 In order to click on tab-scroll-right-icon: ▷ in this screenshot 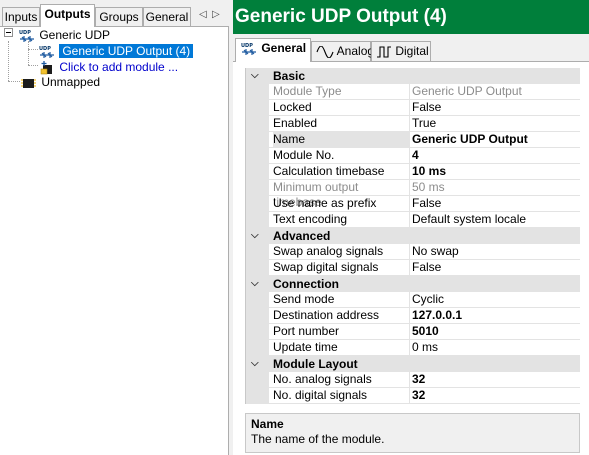, I will do `click(216, 14)`.